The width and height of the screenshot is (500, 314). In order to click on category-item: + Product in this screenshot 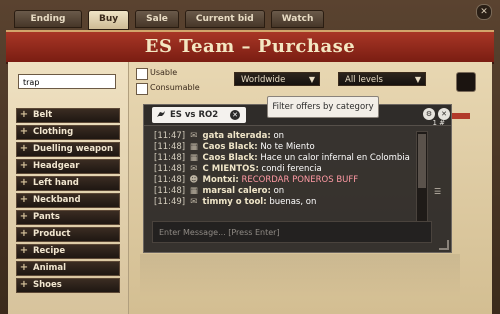, I will do `click(68, 234)`.